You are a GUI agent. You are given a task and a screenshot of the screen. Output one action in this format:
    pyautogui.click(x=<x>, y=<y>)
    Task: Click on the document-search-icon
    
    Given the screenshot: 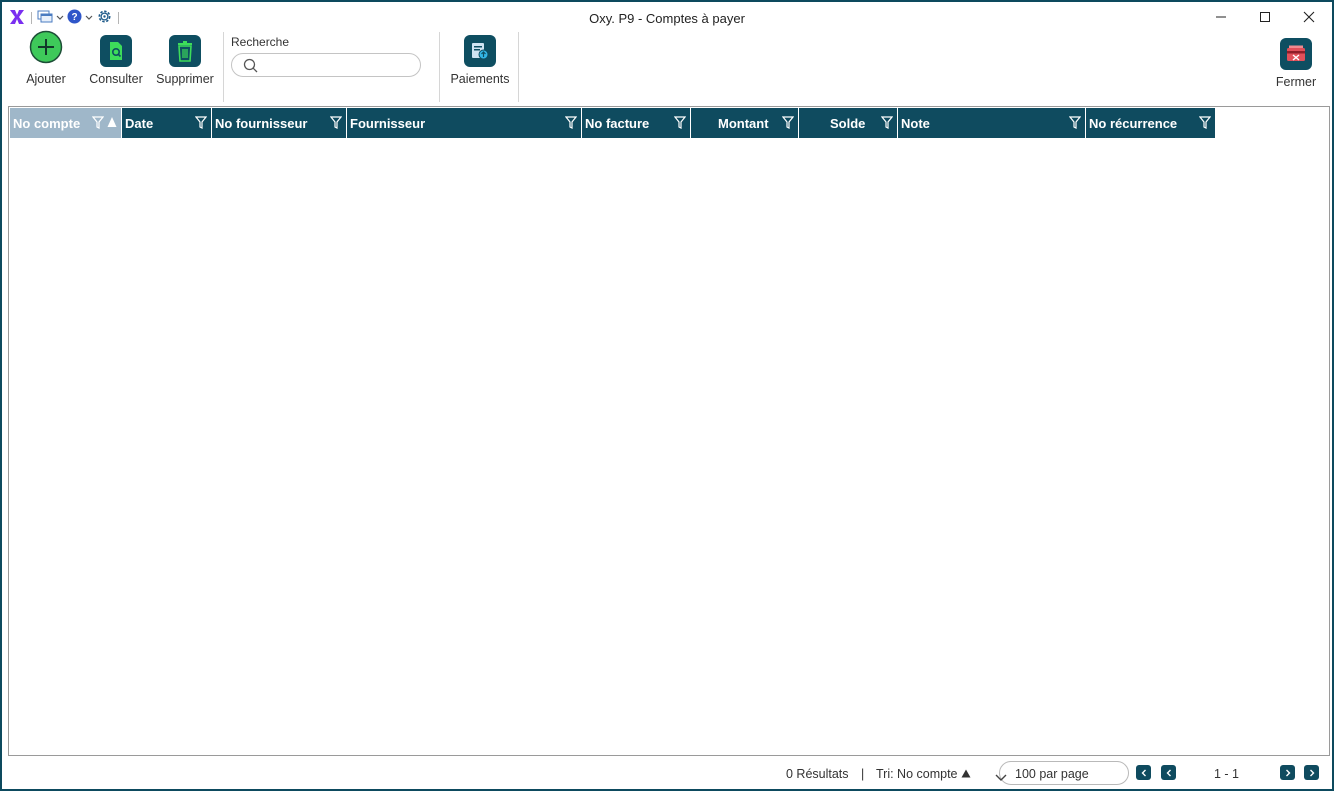 What is the action you would take?
    pyautogui.click(x=116, y=51)
    